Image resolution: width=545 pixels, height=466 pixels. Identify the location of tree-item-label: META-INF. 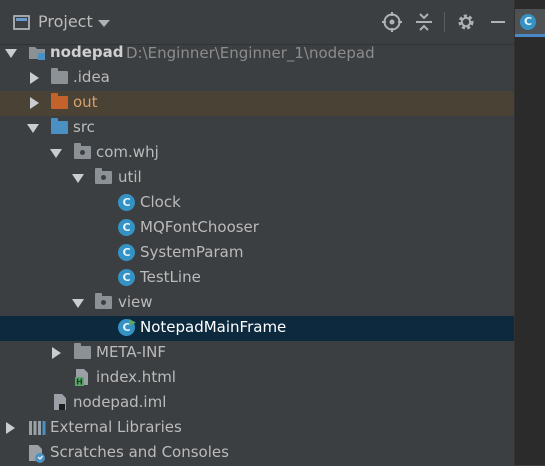
(131, 352).